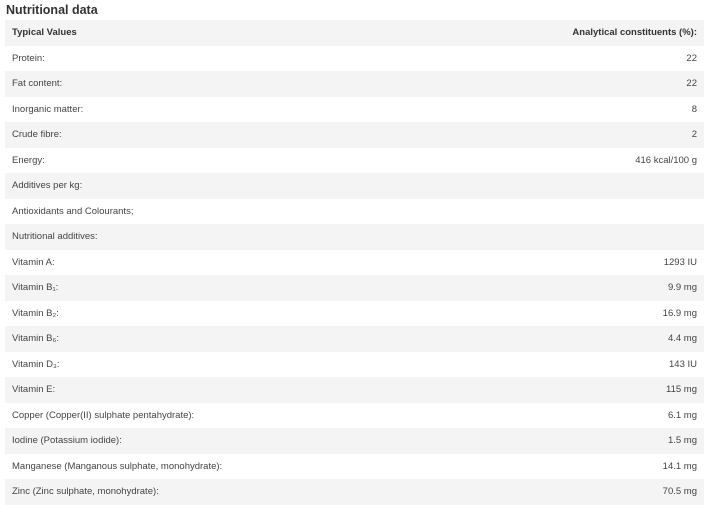 The width and height of the screenshot is (716, 505). What do you see at coordinates (28, 58) in the screenshot?
I see `row-label: Protein:` at bounding box center [28, 58].